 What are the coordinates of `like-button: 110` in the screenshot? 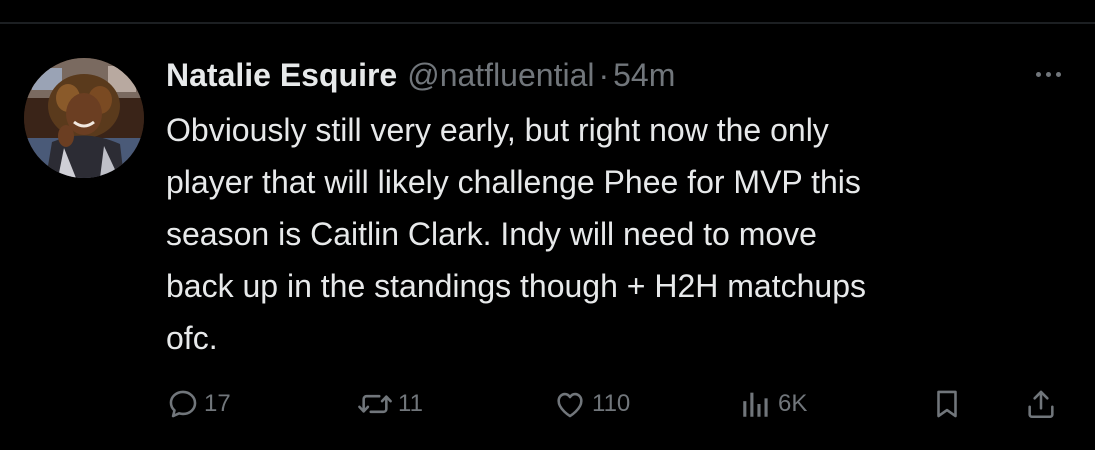 It's located at (591, 404).